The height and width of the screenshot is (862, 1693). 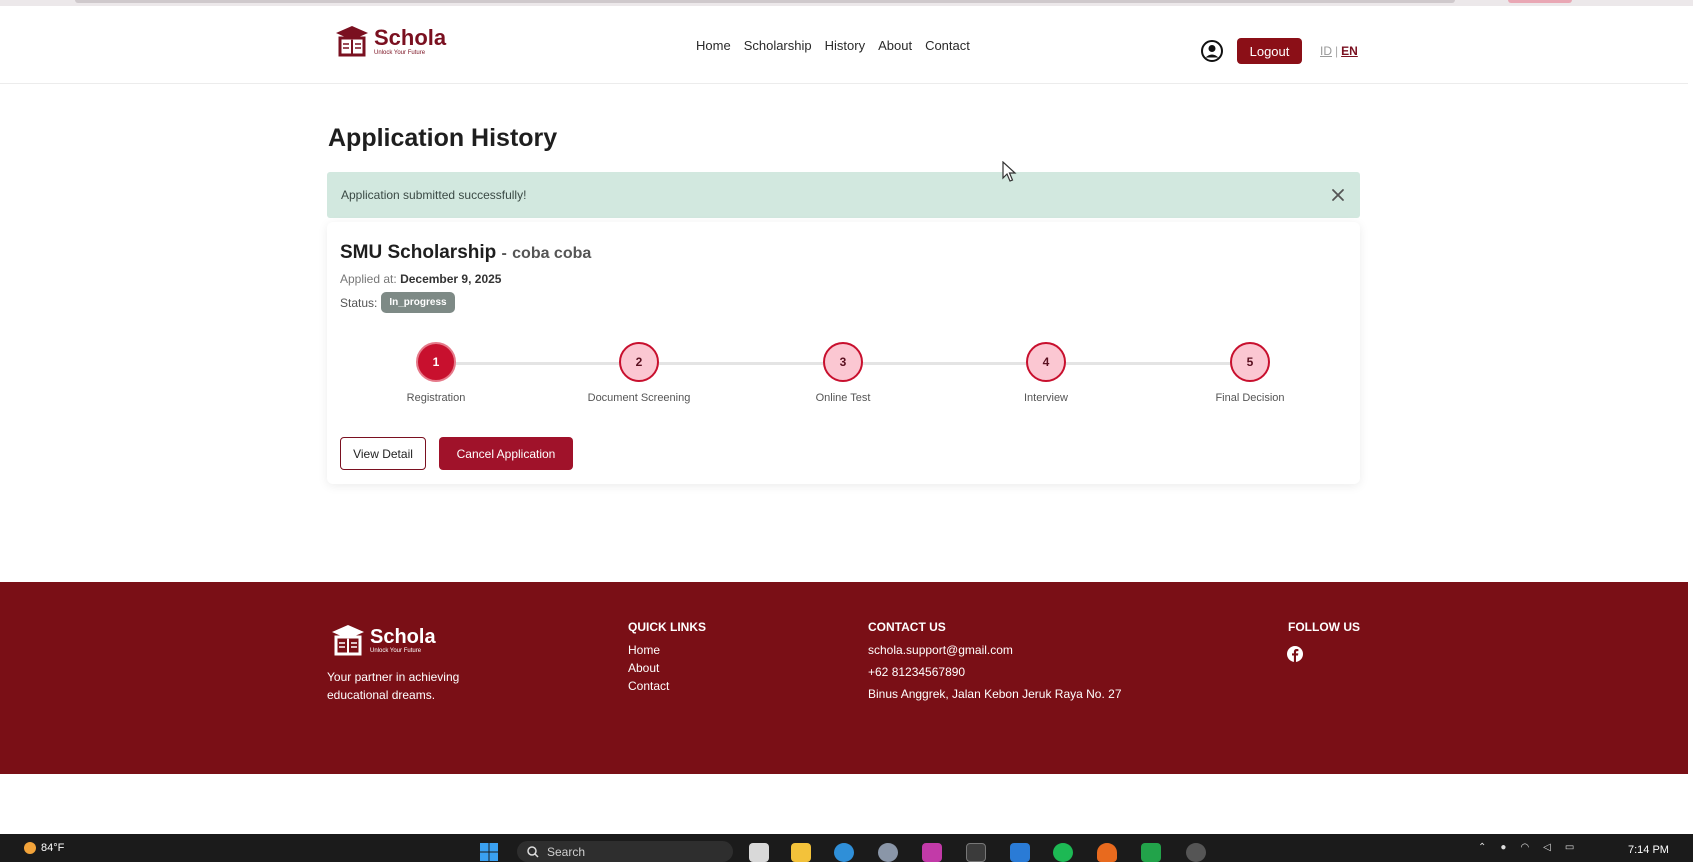 I want to click on step-circle: 1, so click(x=436, y=362).